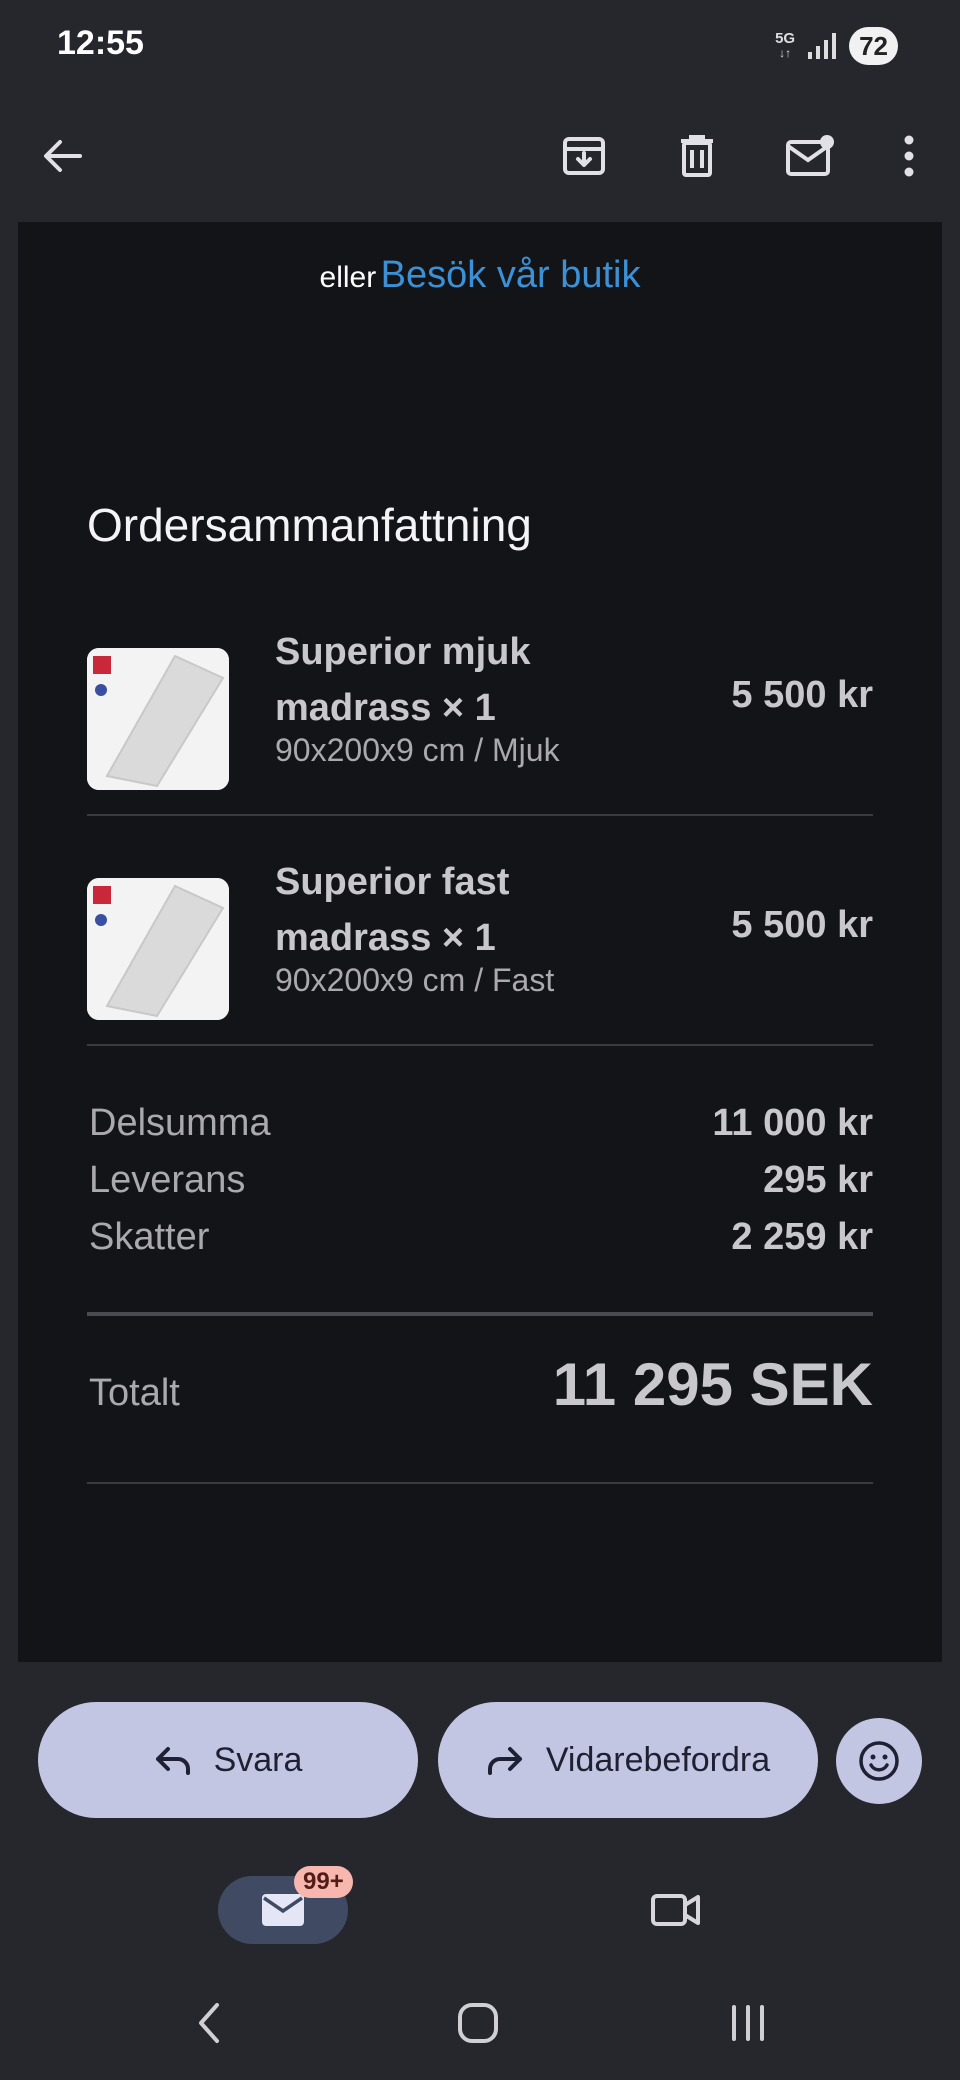  Describe the element at coordinates (180, 1123) in the screenshot. I see `cost-label: Delsumma` at that location.